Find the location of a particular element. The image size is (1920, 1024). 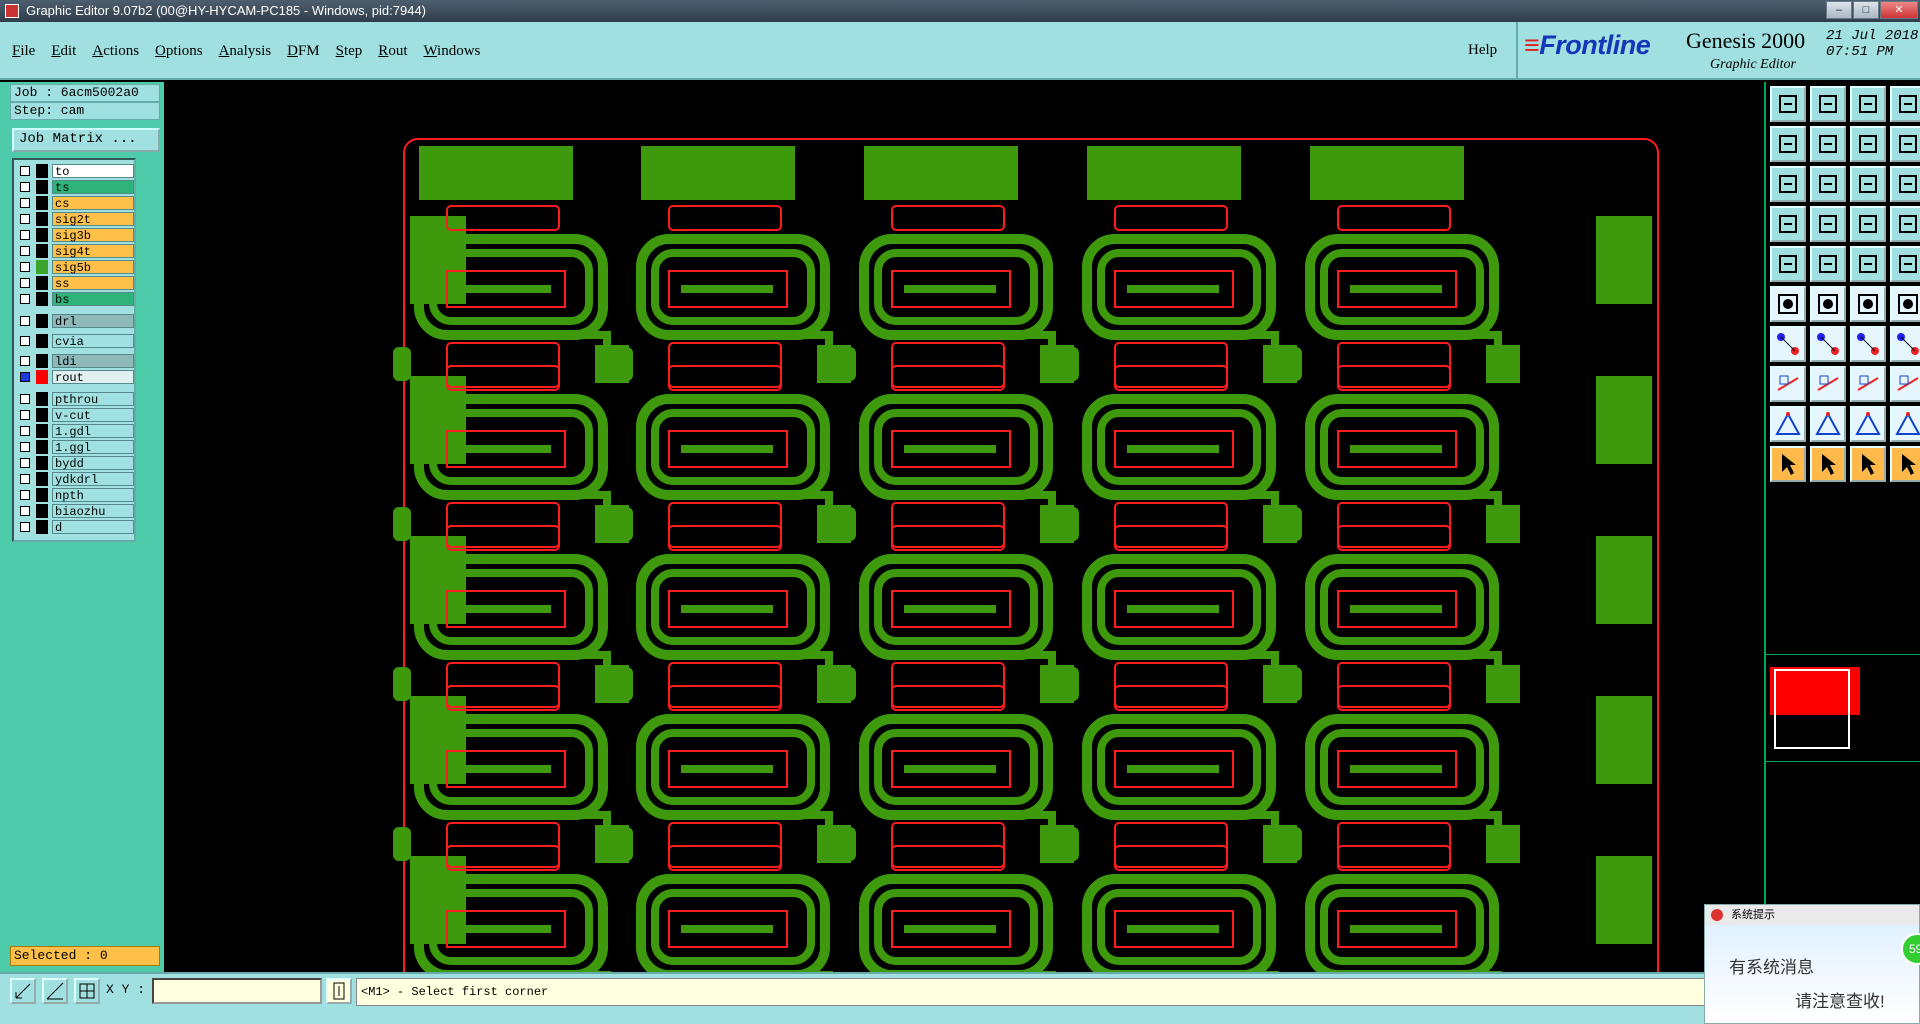

layer-name: ts is located at coordinates (93, 187).